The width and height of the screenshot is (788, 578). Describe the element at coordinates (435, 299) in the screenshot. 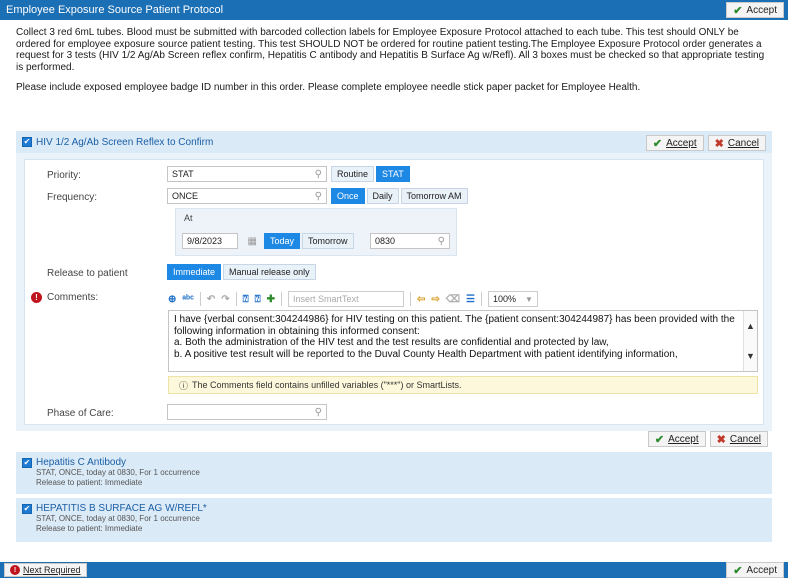

I see `arrow-right-icon: ⇨` at that location.